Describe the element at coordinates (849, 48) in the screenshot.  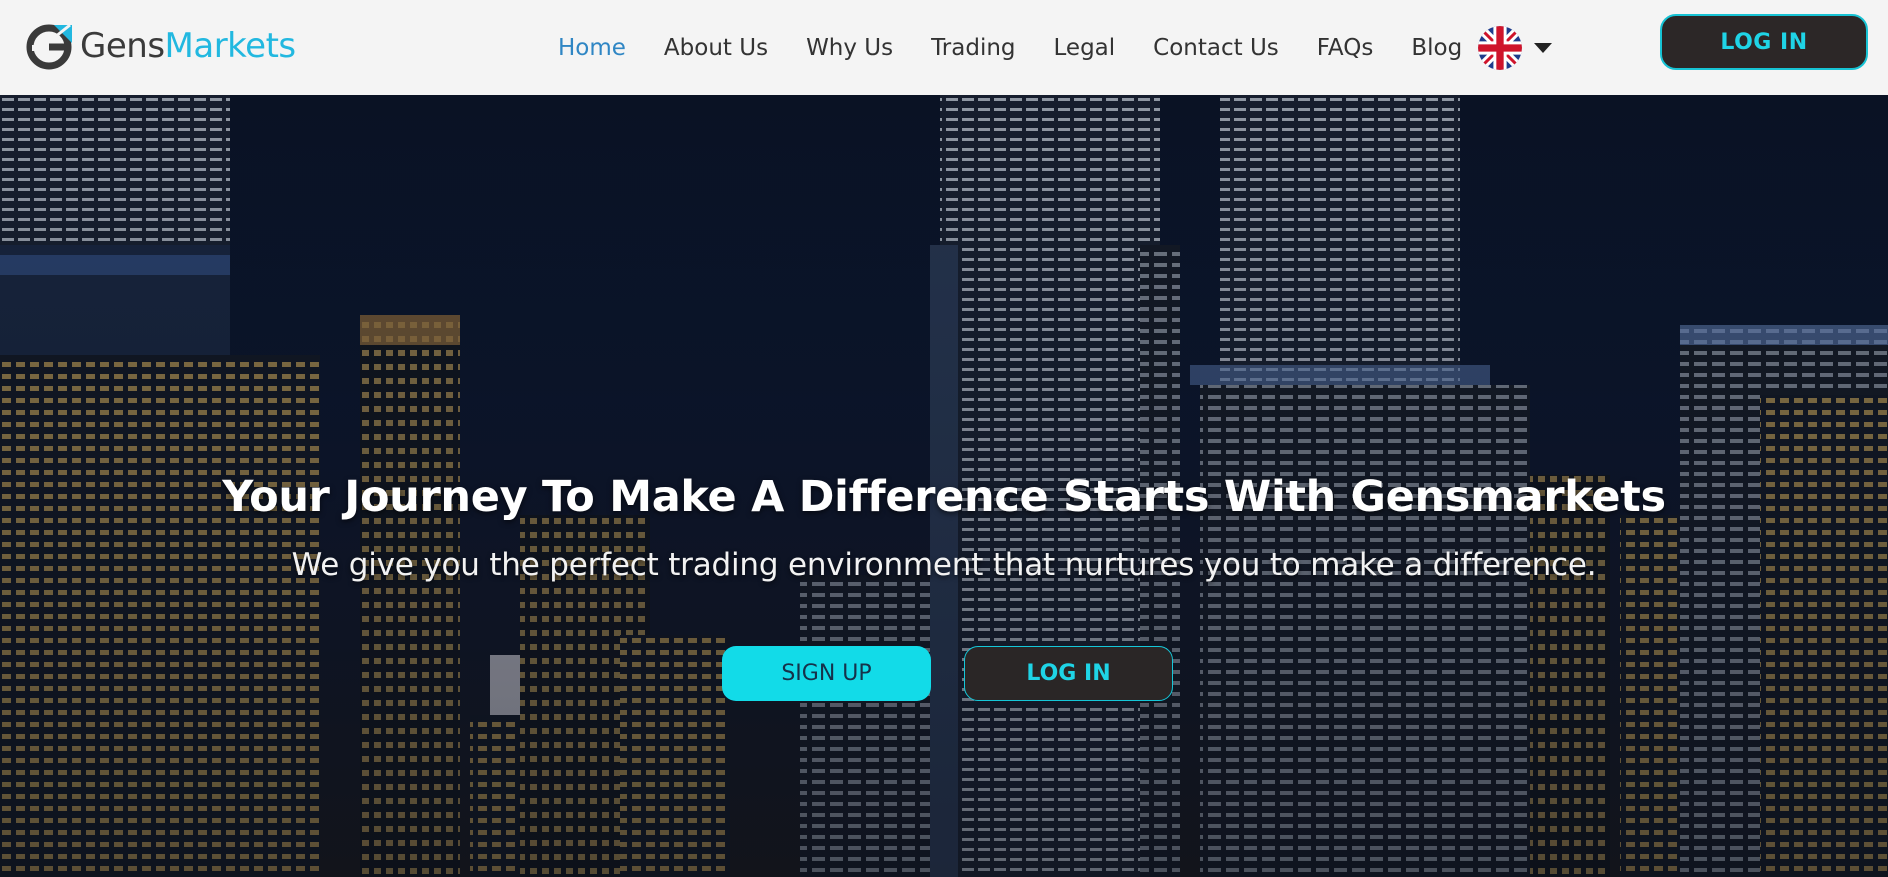
I see `nav-item-why-us: Why Us` at that location.